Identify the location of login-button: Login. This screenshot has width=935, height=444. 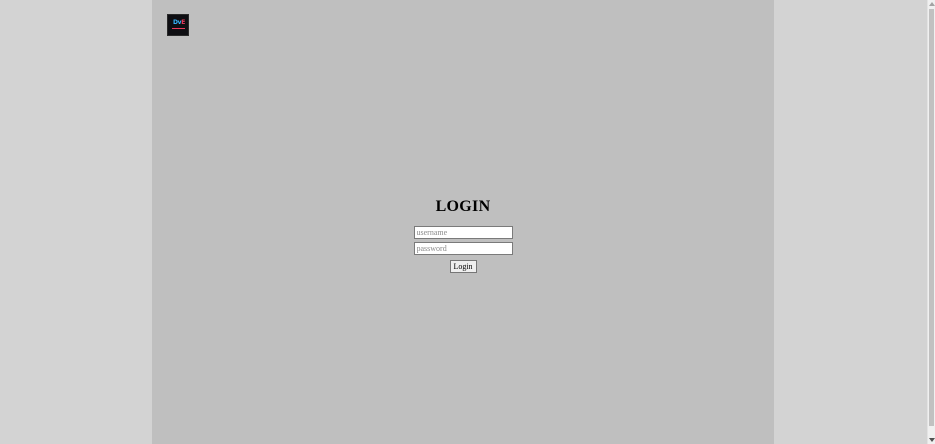
(463, 266).